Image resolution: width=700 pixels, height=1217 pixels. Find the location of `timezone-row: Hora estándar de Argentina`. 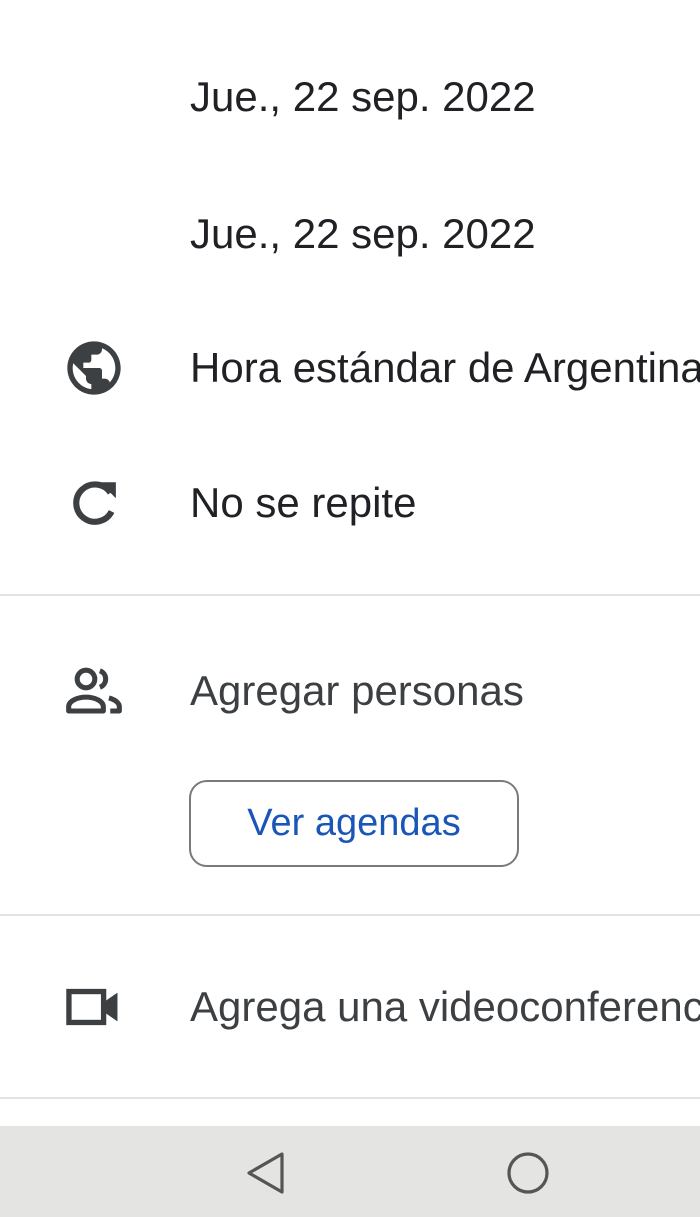

timezone-row: Hora estándar de Argentina is located at coordinates (350, 368).